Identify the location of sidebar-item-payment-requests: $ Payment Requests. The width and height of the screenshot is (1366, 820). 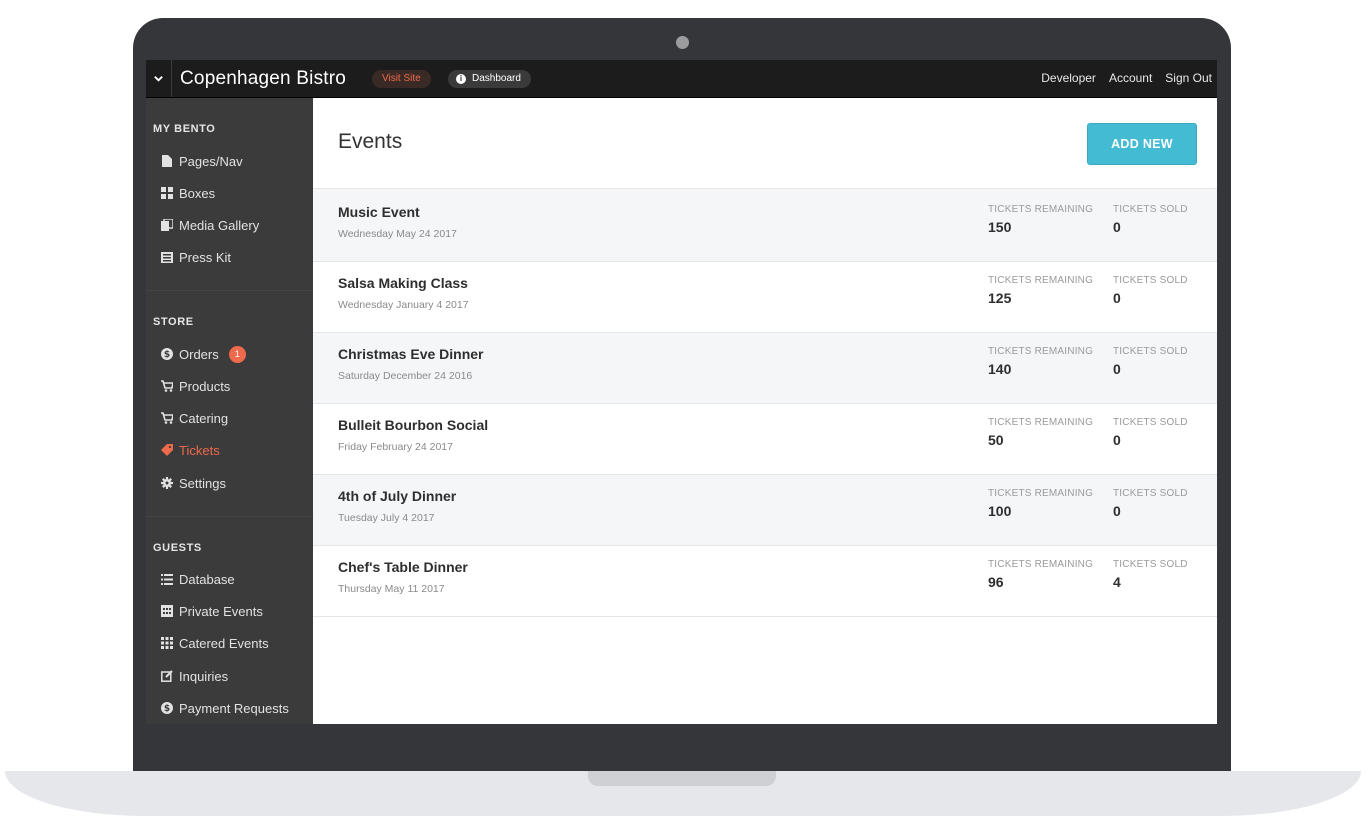
(225, 708).